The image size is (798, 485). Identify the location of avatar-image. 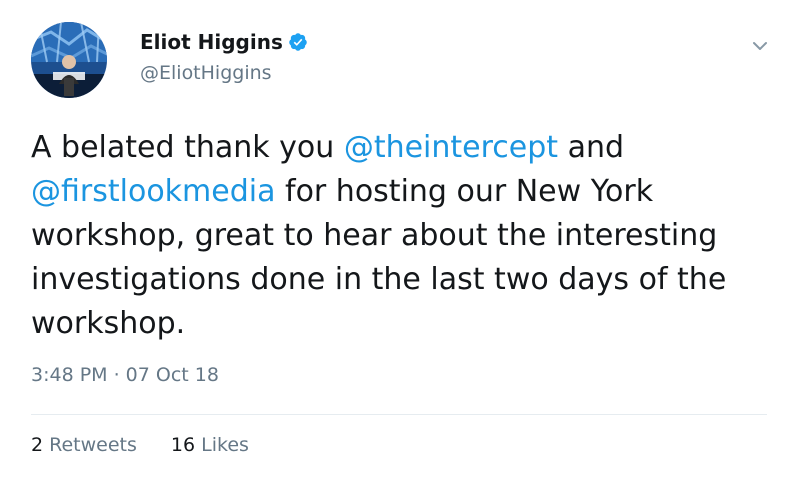
(69, 60).